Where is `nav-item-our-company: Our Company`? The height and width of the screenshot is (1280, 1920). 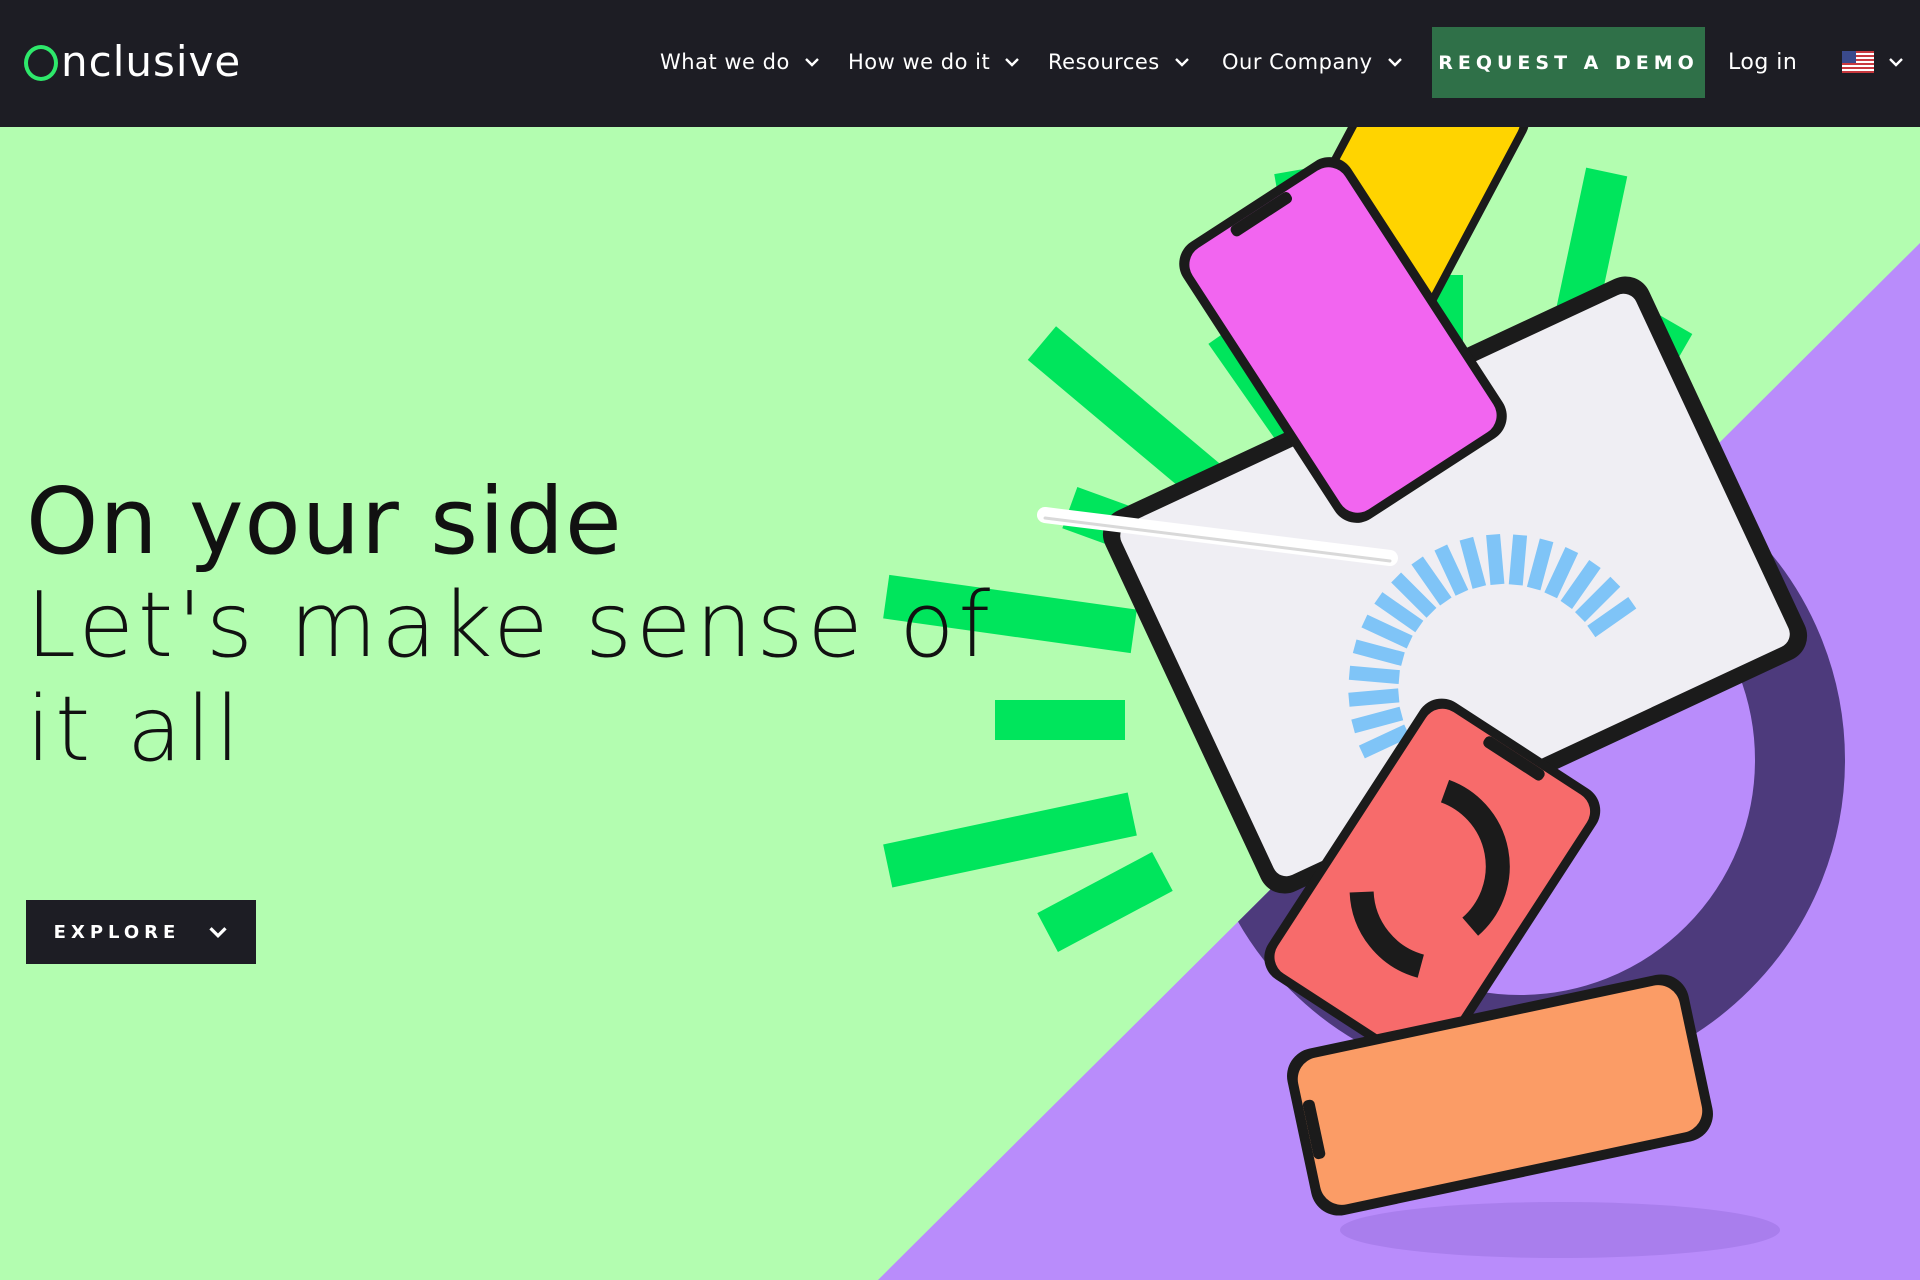 nav-item-our-company: Our Company is located at coordinates (1312, 62).